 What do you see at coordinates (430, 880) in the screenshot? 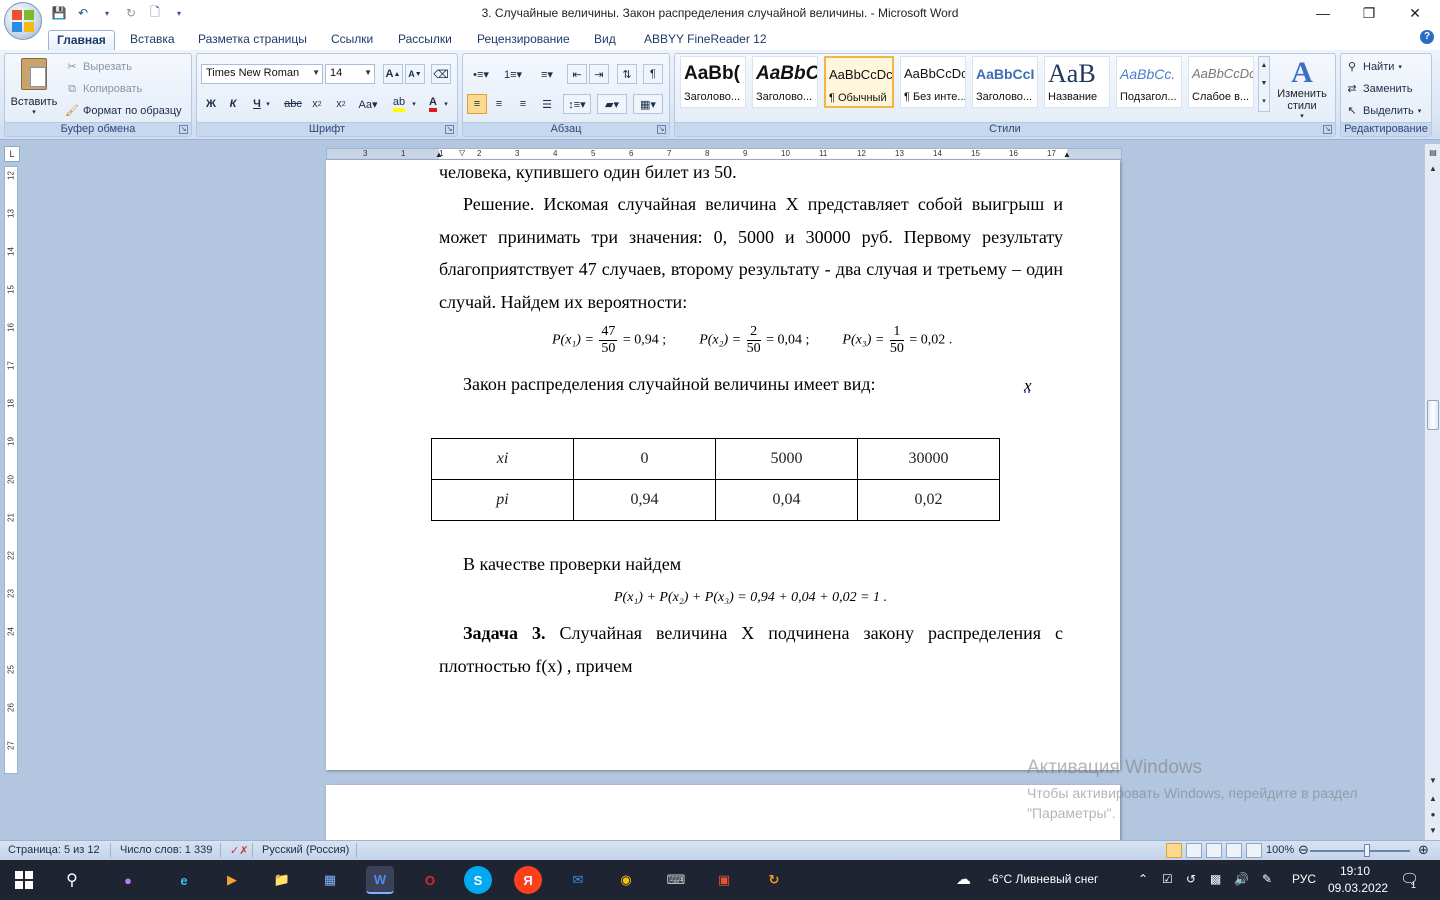
I see `opera-icon: O` at bounding box center [430, 880].